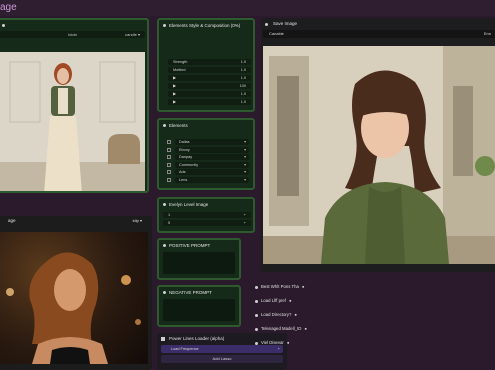 This screenshot has width=495, height=370. I want to click on option-row-2: Load Llff pref ●, so click(375, 301).